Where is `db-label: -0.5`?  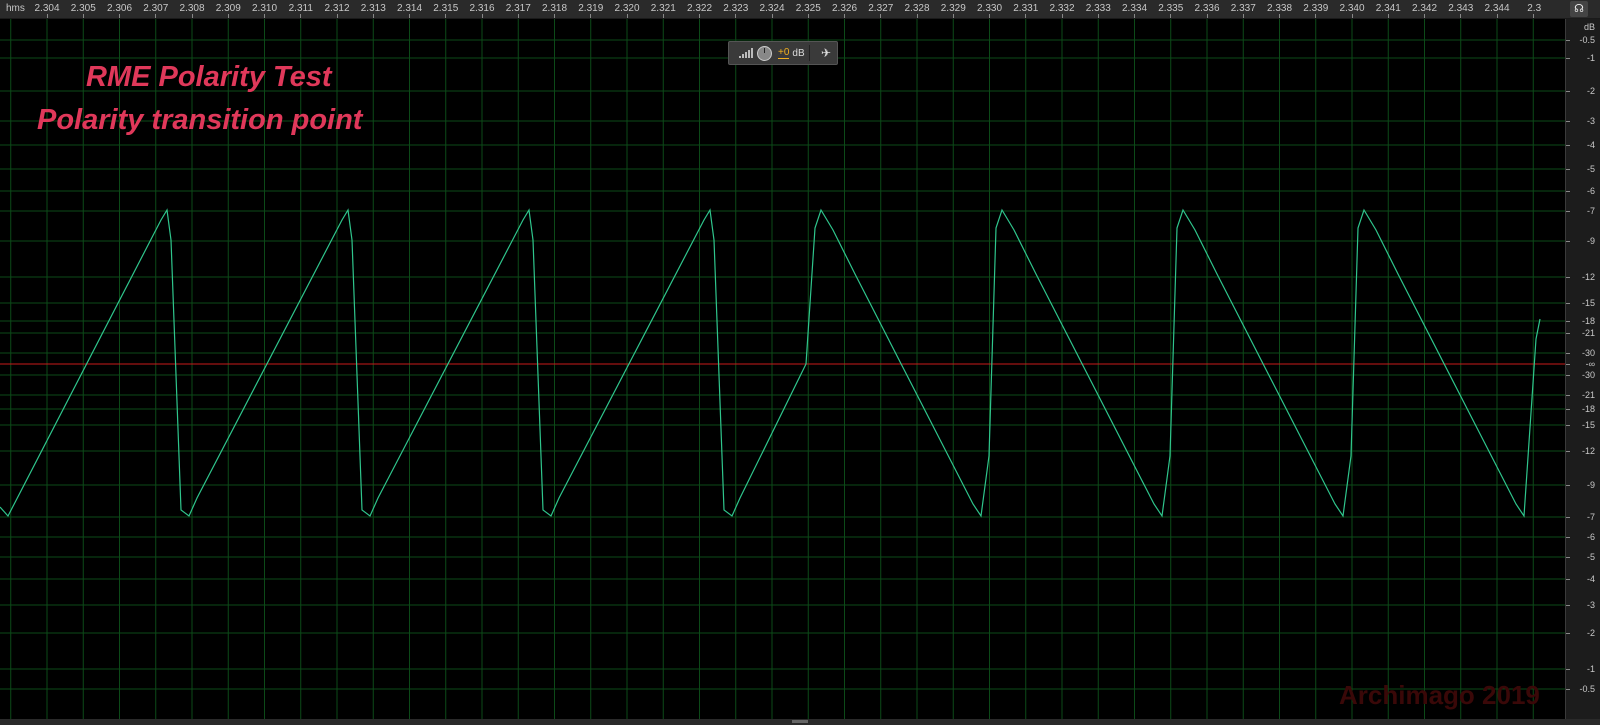 db-label: -0.5 is located at coordinates (1587, 689).